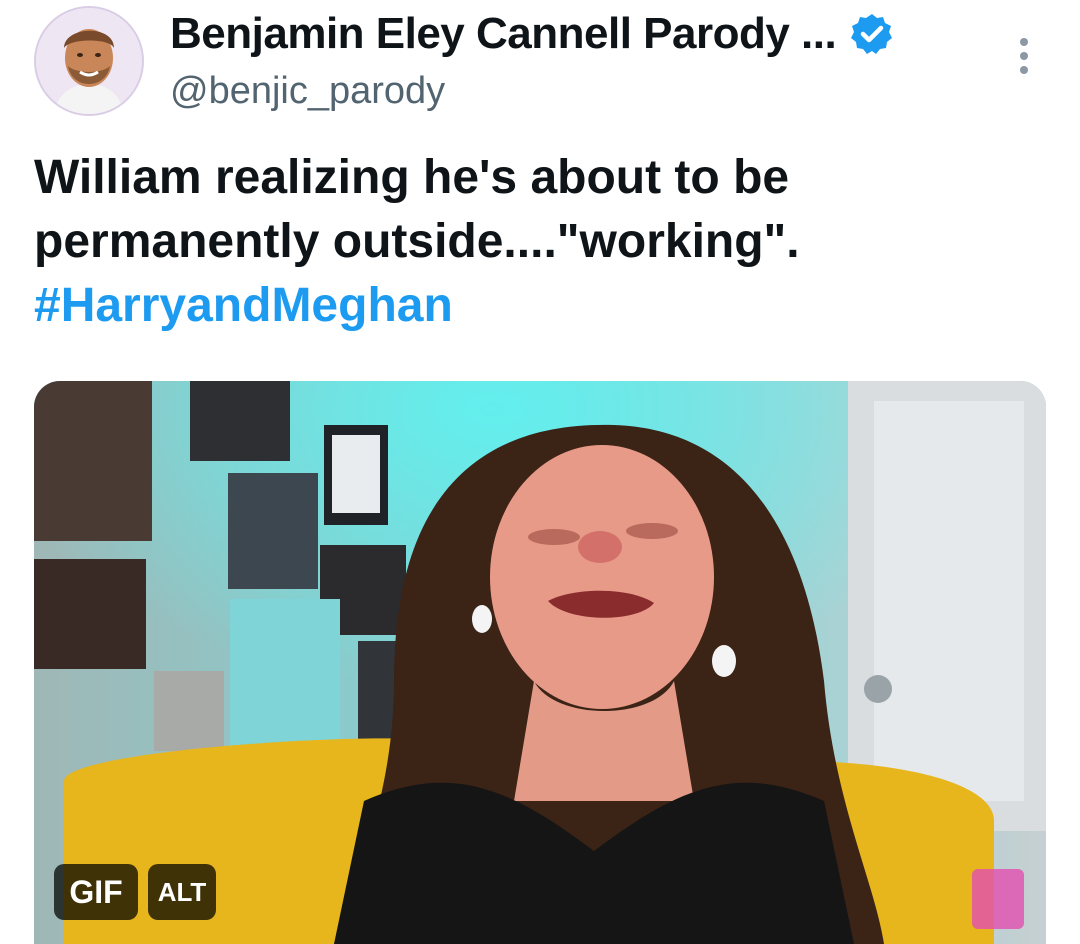  I want to click on tweet-text-line-2: permanently outside...."working"., so click(417, 241).